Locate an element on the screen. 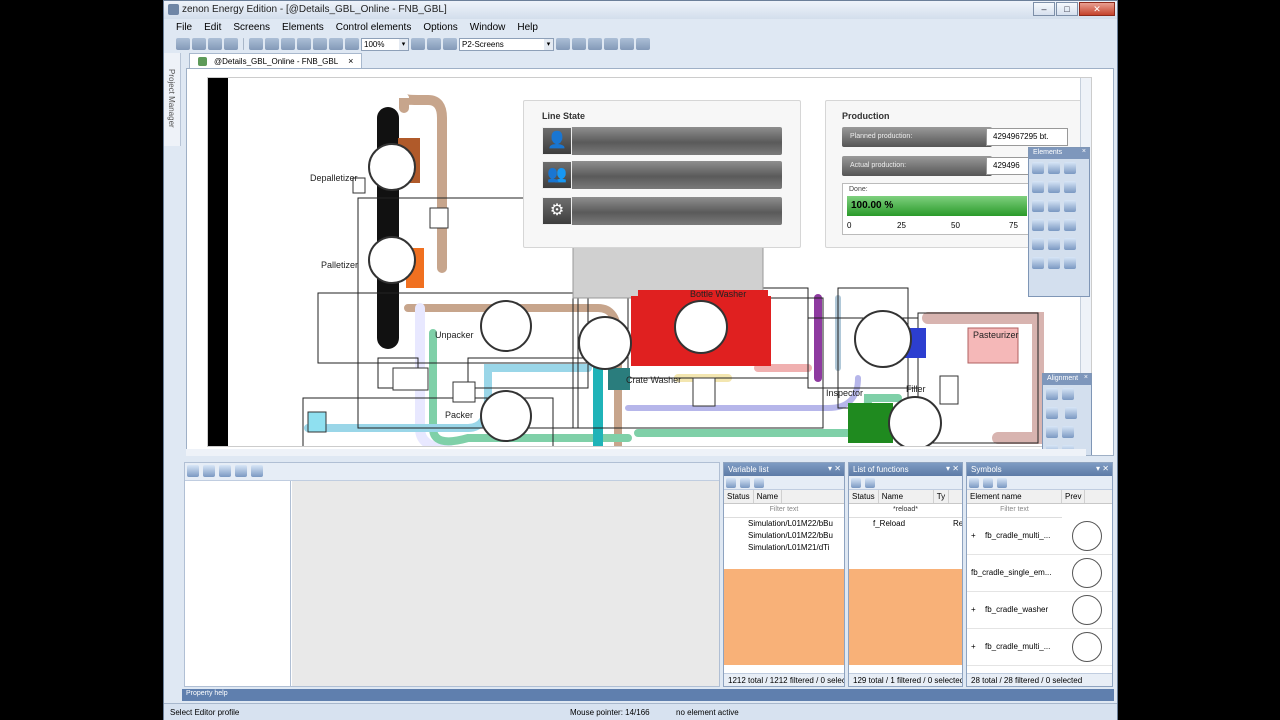  align-center-icon is located at coordinates (1068, 394).